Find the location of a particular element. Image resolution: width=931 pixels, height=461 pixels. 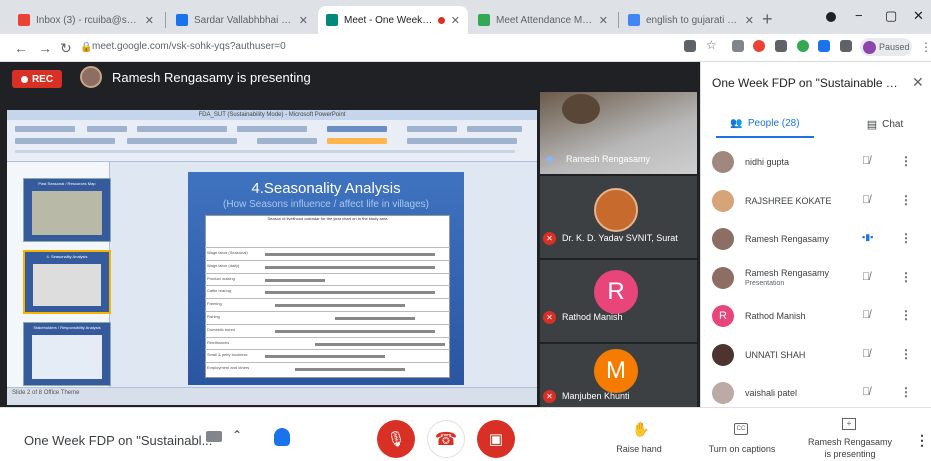

present-icon: + is located at coordinates (849, 424).